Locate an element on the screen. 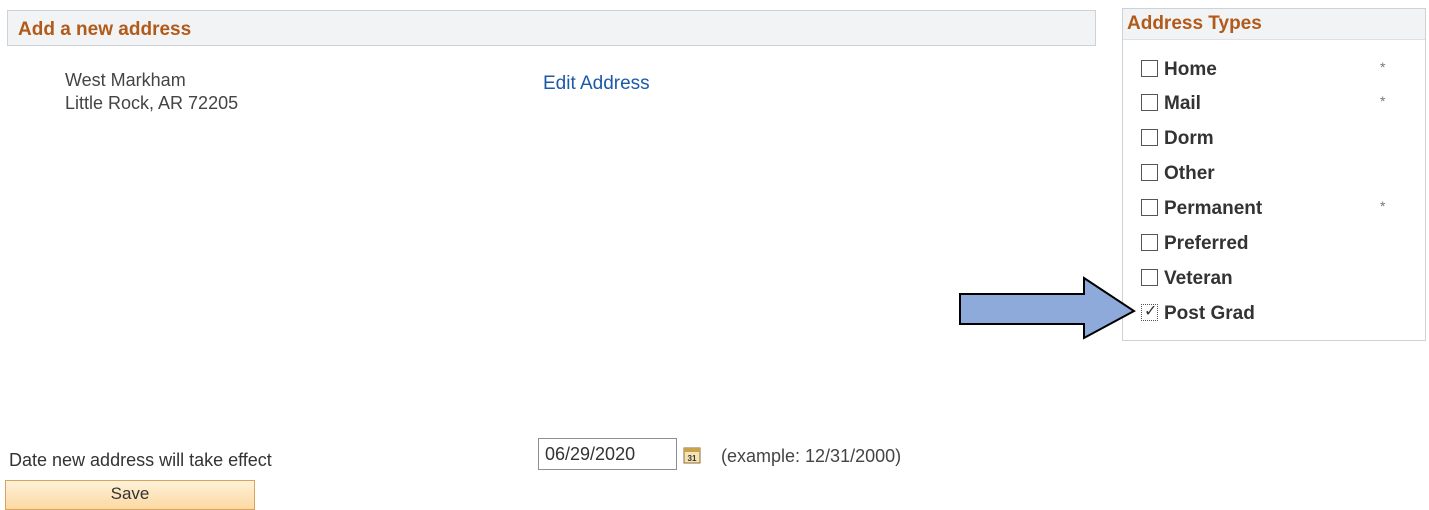  address-type-home: Home * is located at coordinates (1271, 71).